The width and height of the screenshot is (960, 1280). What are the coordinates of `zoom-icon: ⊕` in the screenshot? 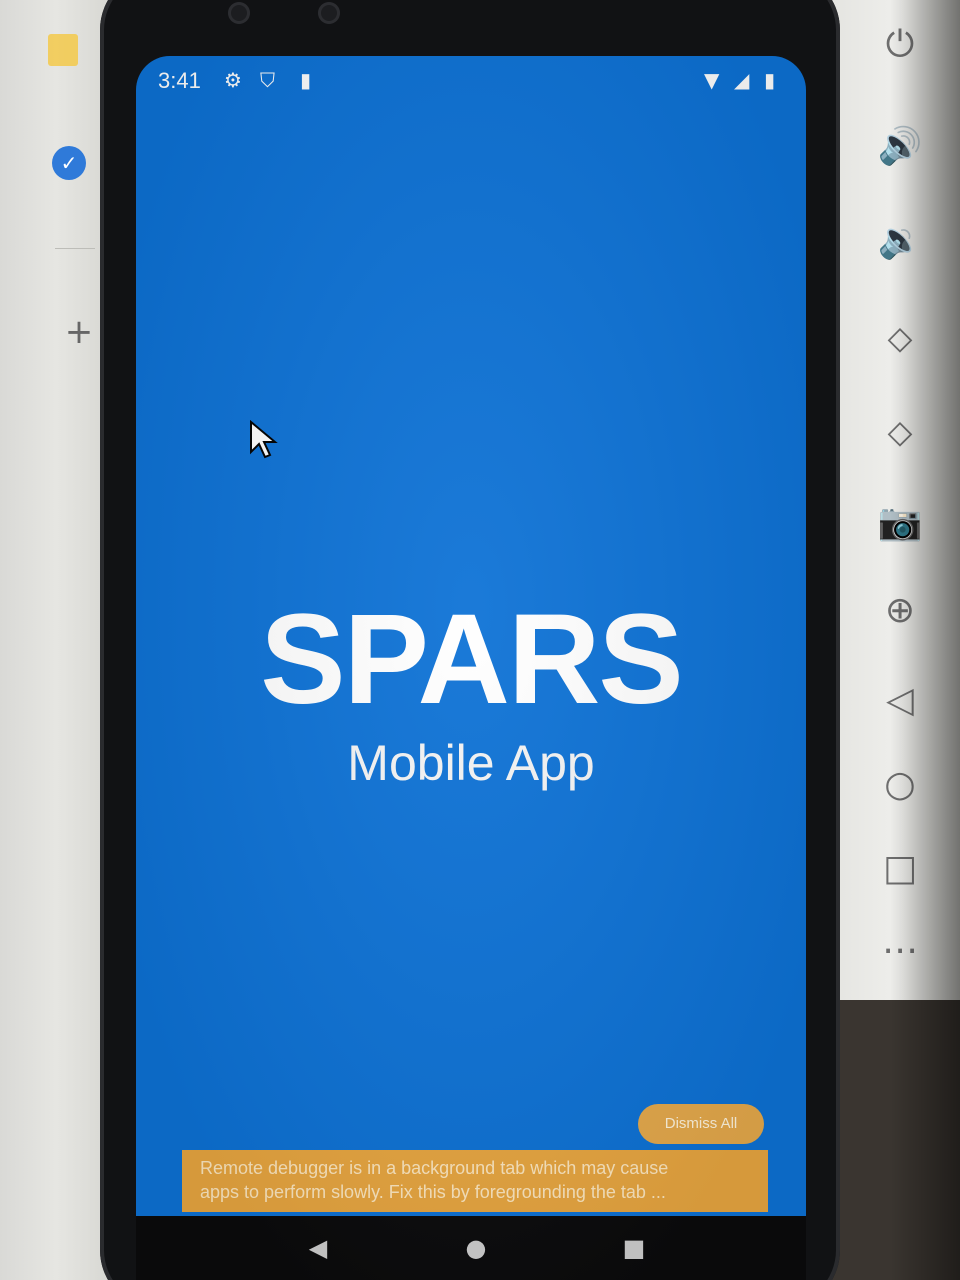 It's located at (900, 611).